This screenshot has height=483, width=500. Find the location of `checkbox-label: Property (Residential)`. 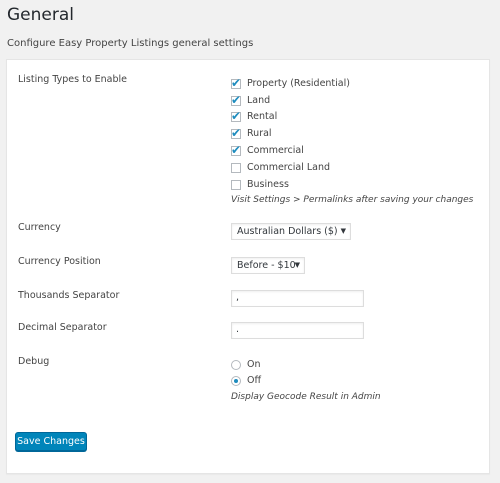

checkbox-label: Property (Residential) is located at coordinates (298, 83).